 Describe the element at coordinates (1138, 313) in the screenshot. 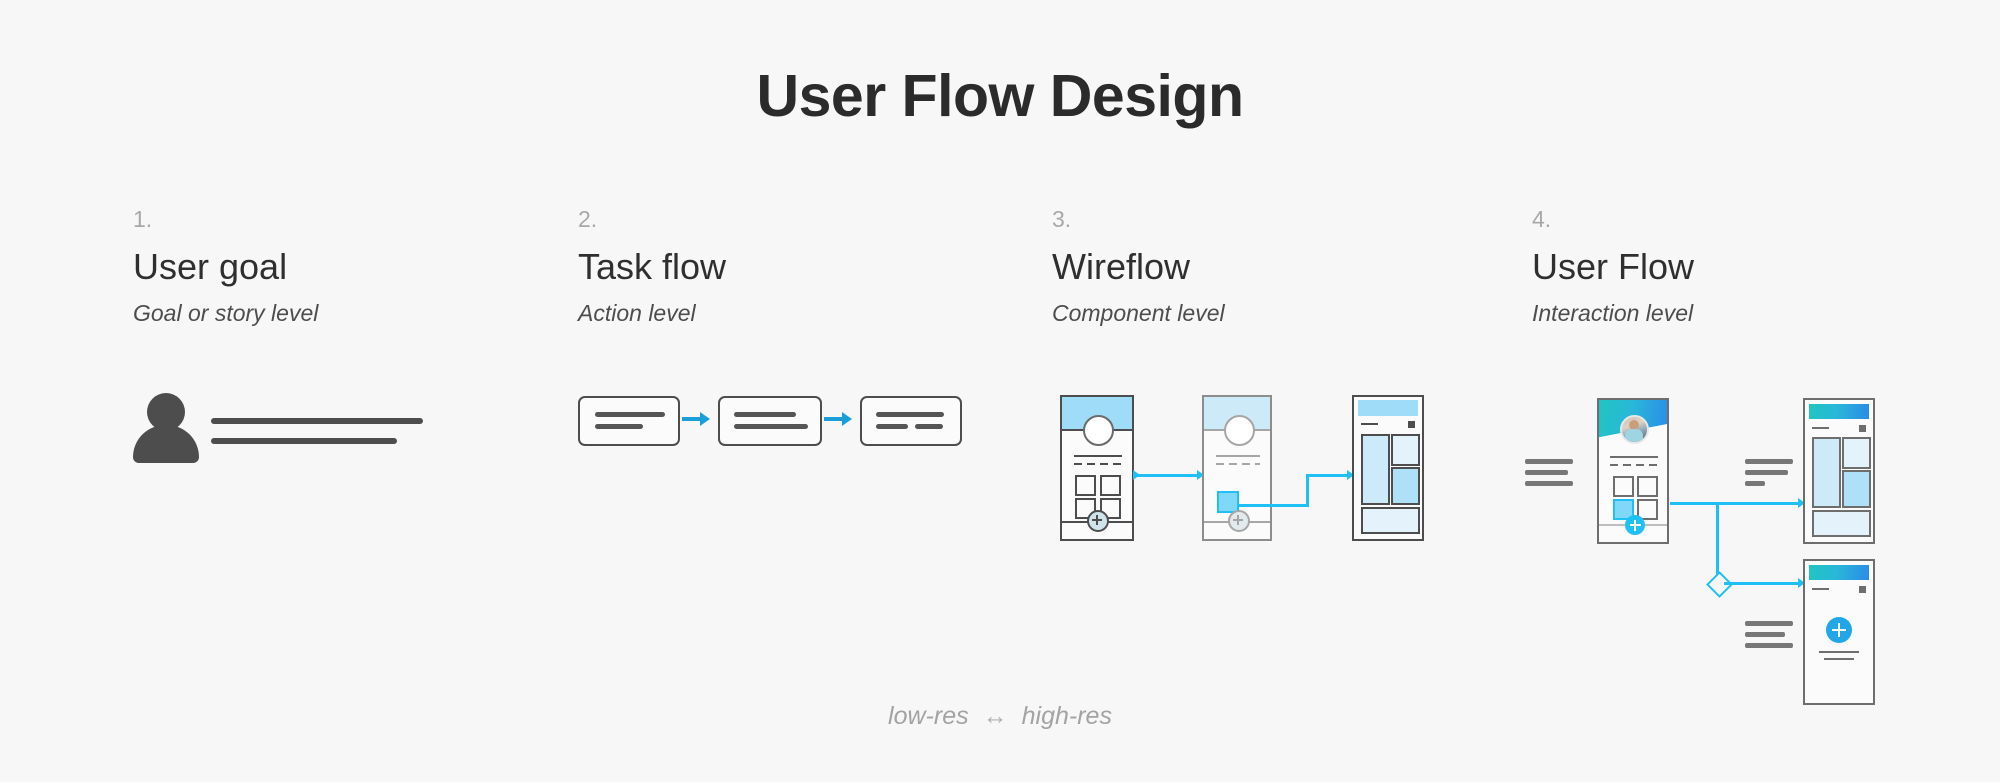

I see `step-subtitle-3: Component level` at that location.